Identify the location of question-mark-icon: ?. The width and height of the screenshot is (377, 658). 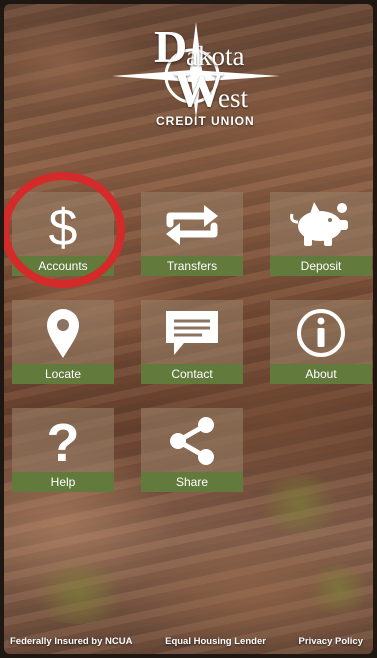
(63, 441).